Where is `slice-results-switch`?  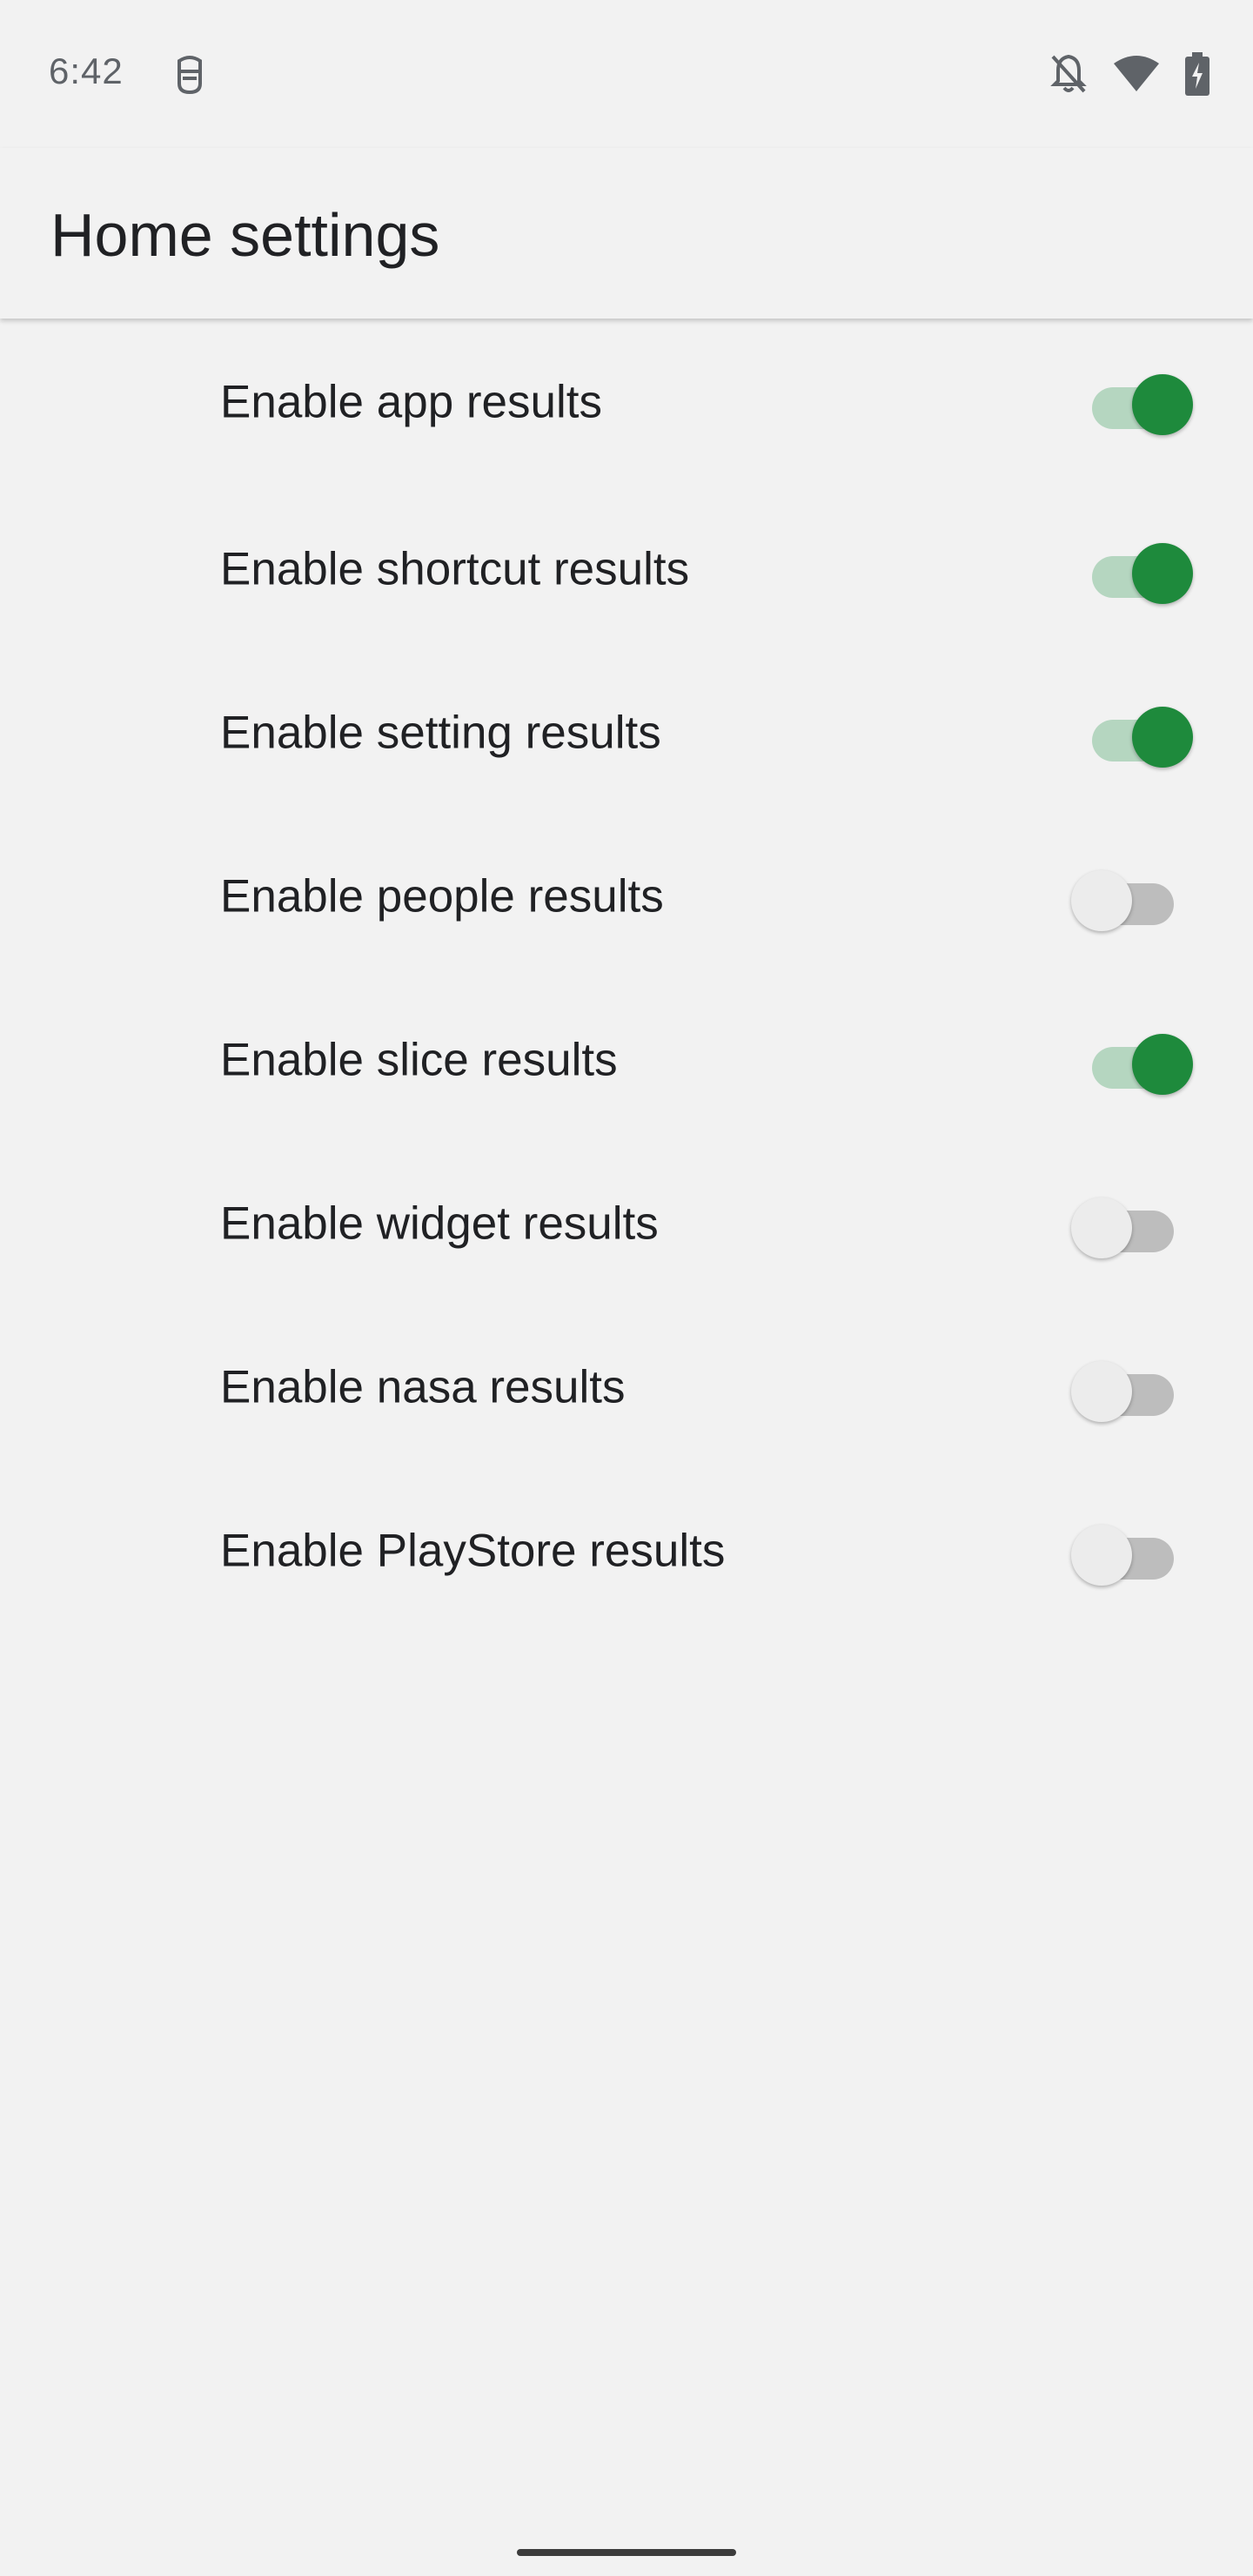
slice-results-switch is located at coordinates (1132, 1060).